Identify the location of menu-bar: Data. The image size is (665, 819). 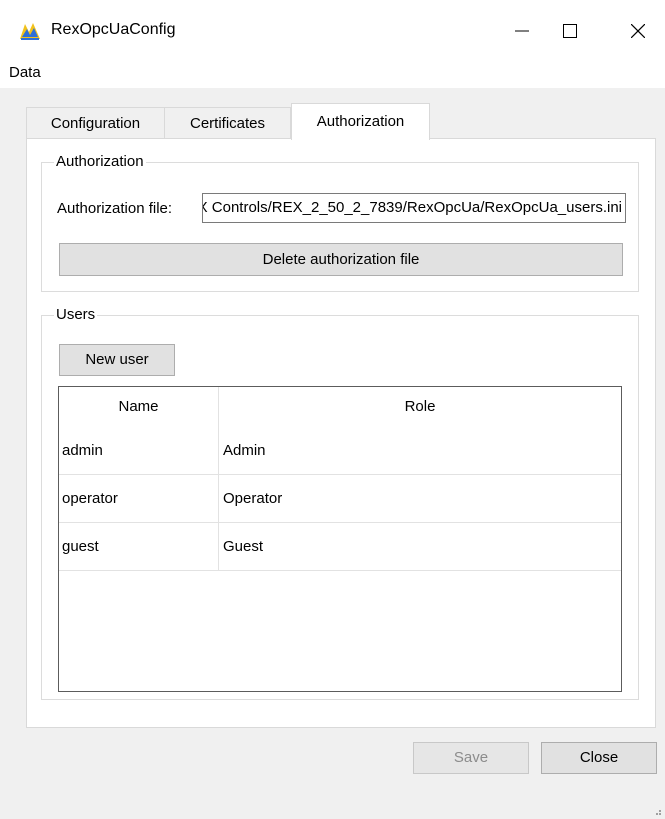
(332, 75).